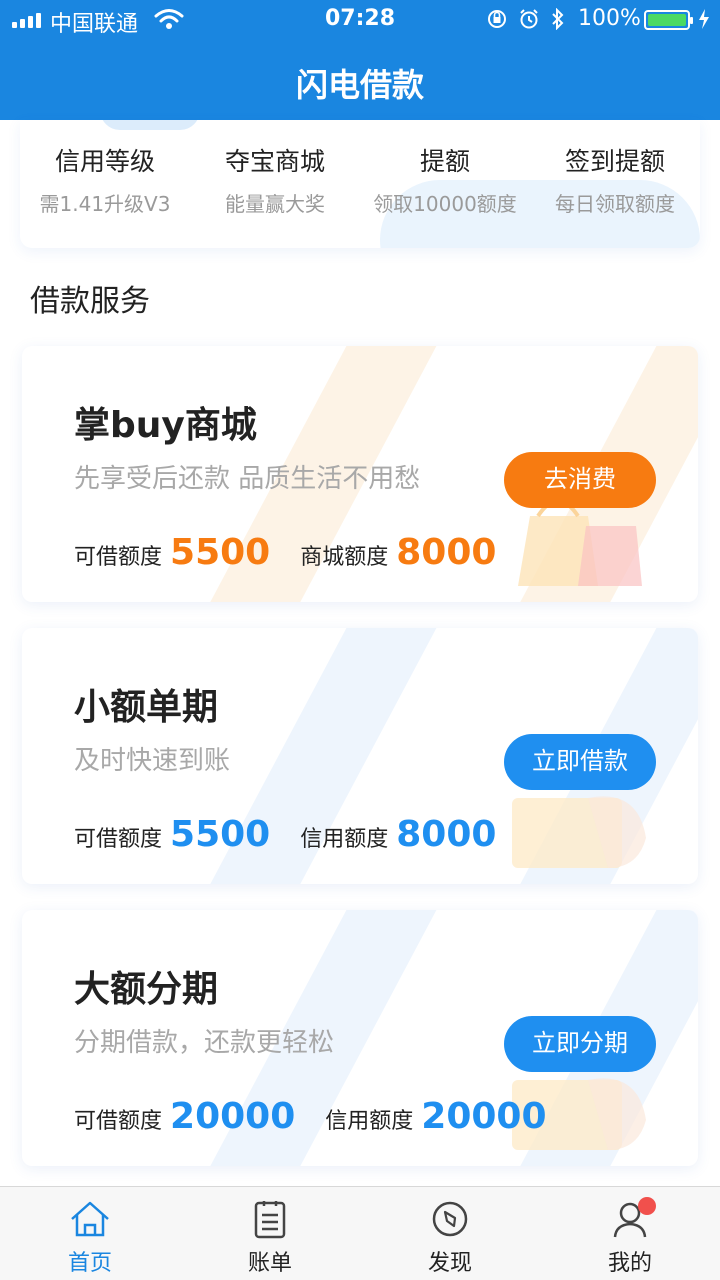 The width and height of the screenshot is (720, 1280). Describe the element at coordinates (445, 184) in the screenshot. I see `quick-entry-raise-limit: 提额 领取10000额度` at that location.